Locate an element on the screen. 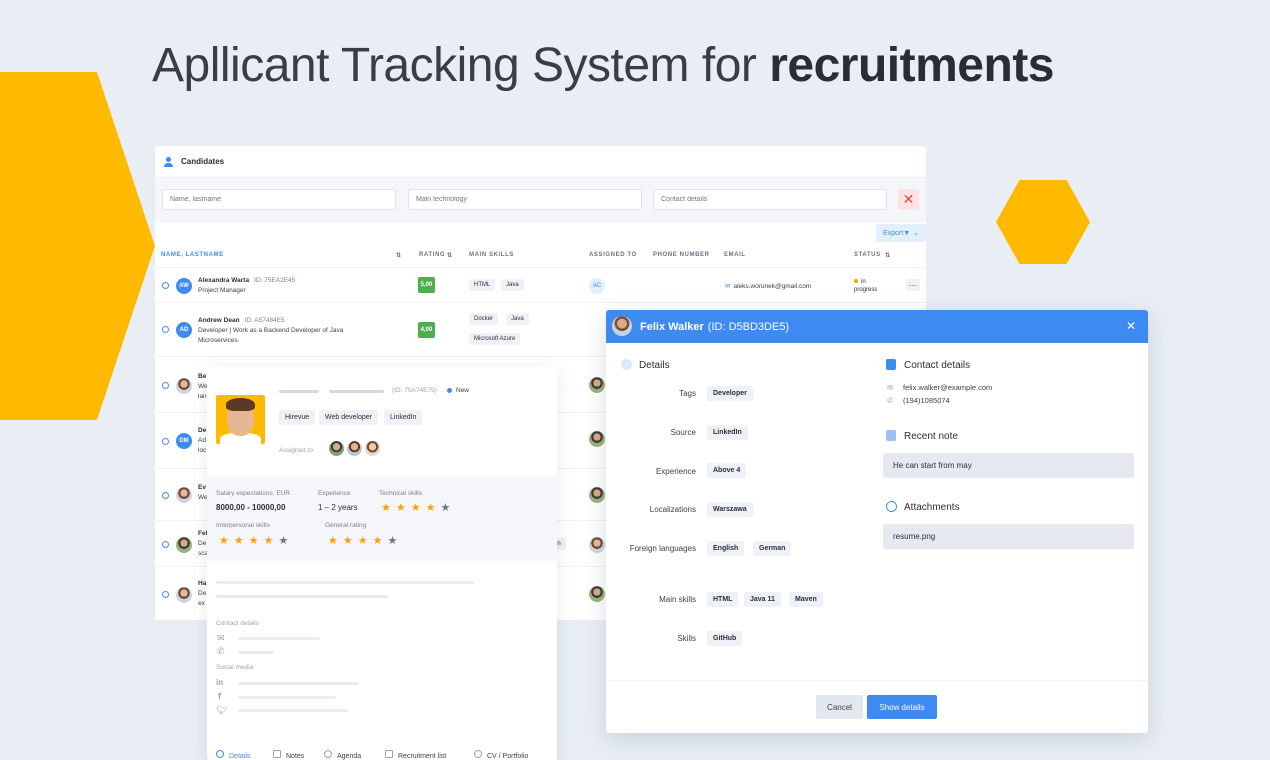 The image size is (1270, 760). tab-label: Details is located at coordinates (240, 756).